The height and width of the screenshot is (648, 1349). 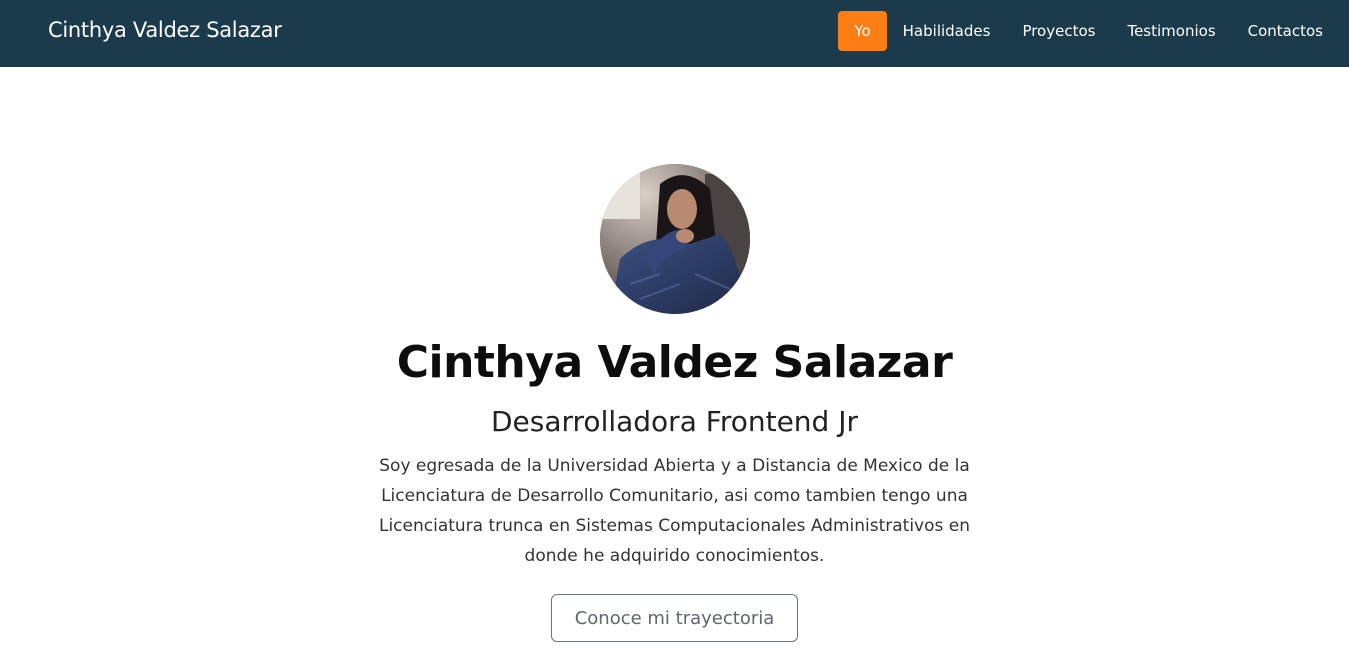 I want to click on trajectory-button: Conoce mi trayectoria, so click(x=674, y=618).